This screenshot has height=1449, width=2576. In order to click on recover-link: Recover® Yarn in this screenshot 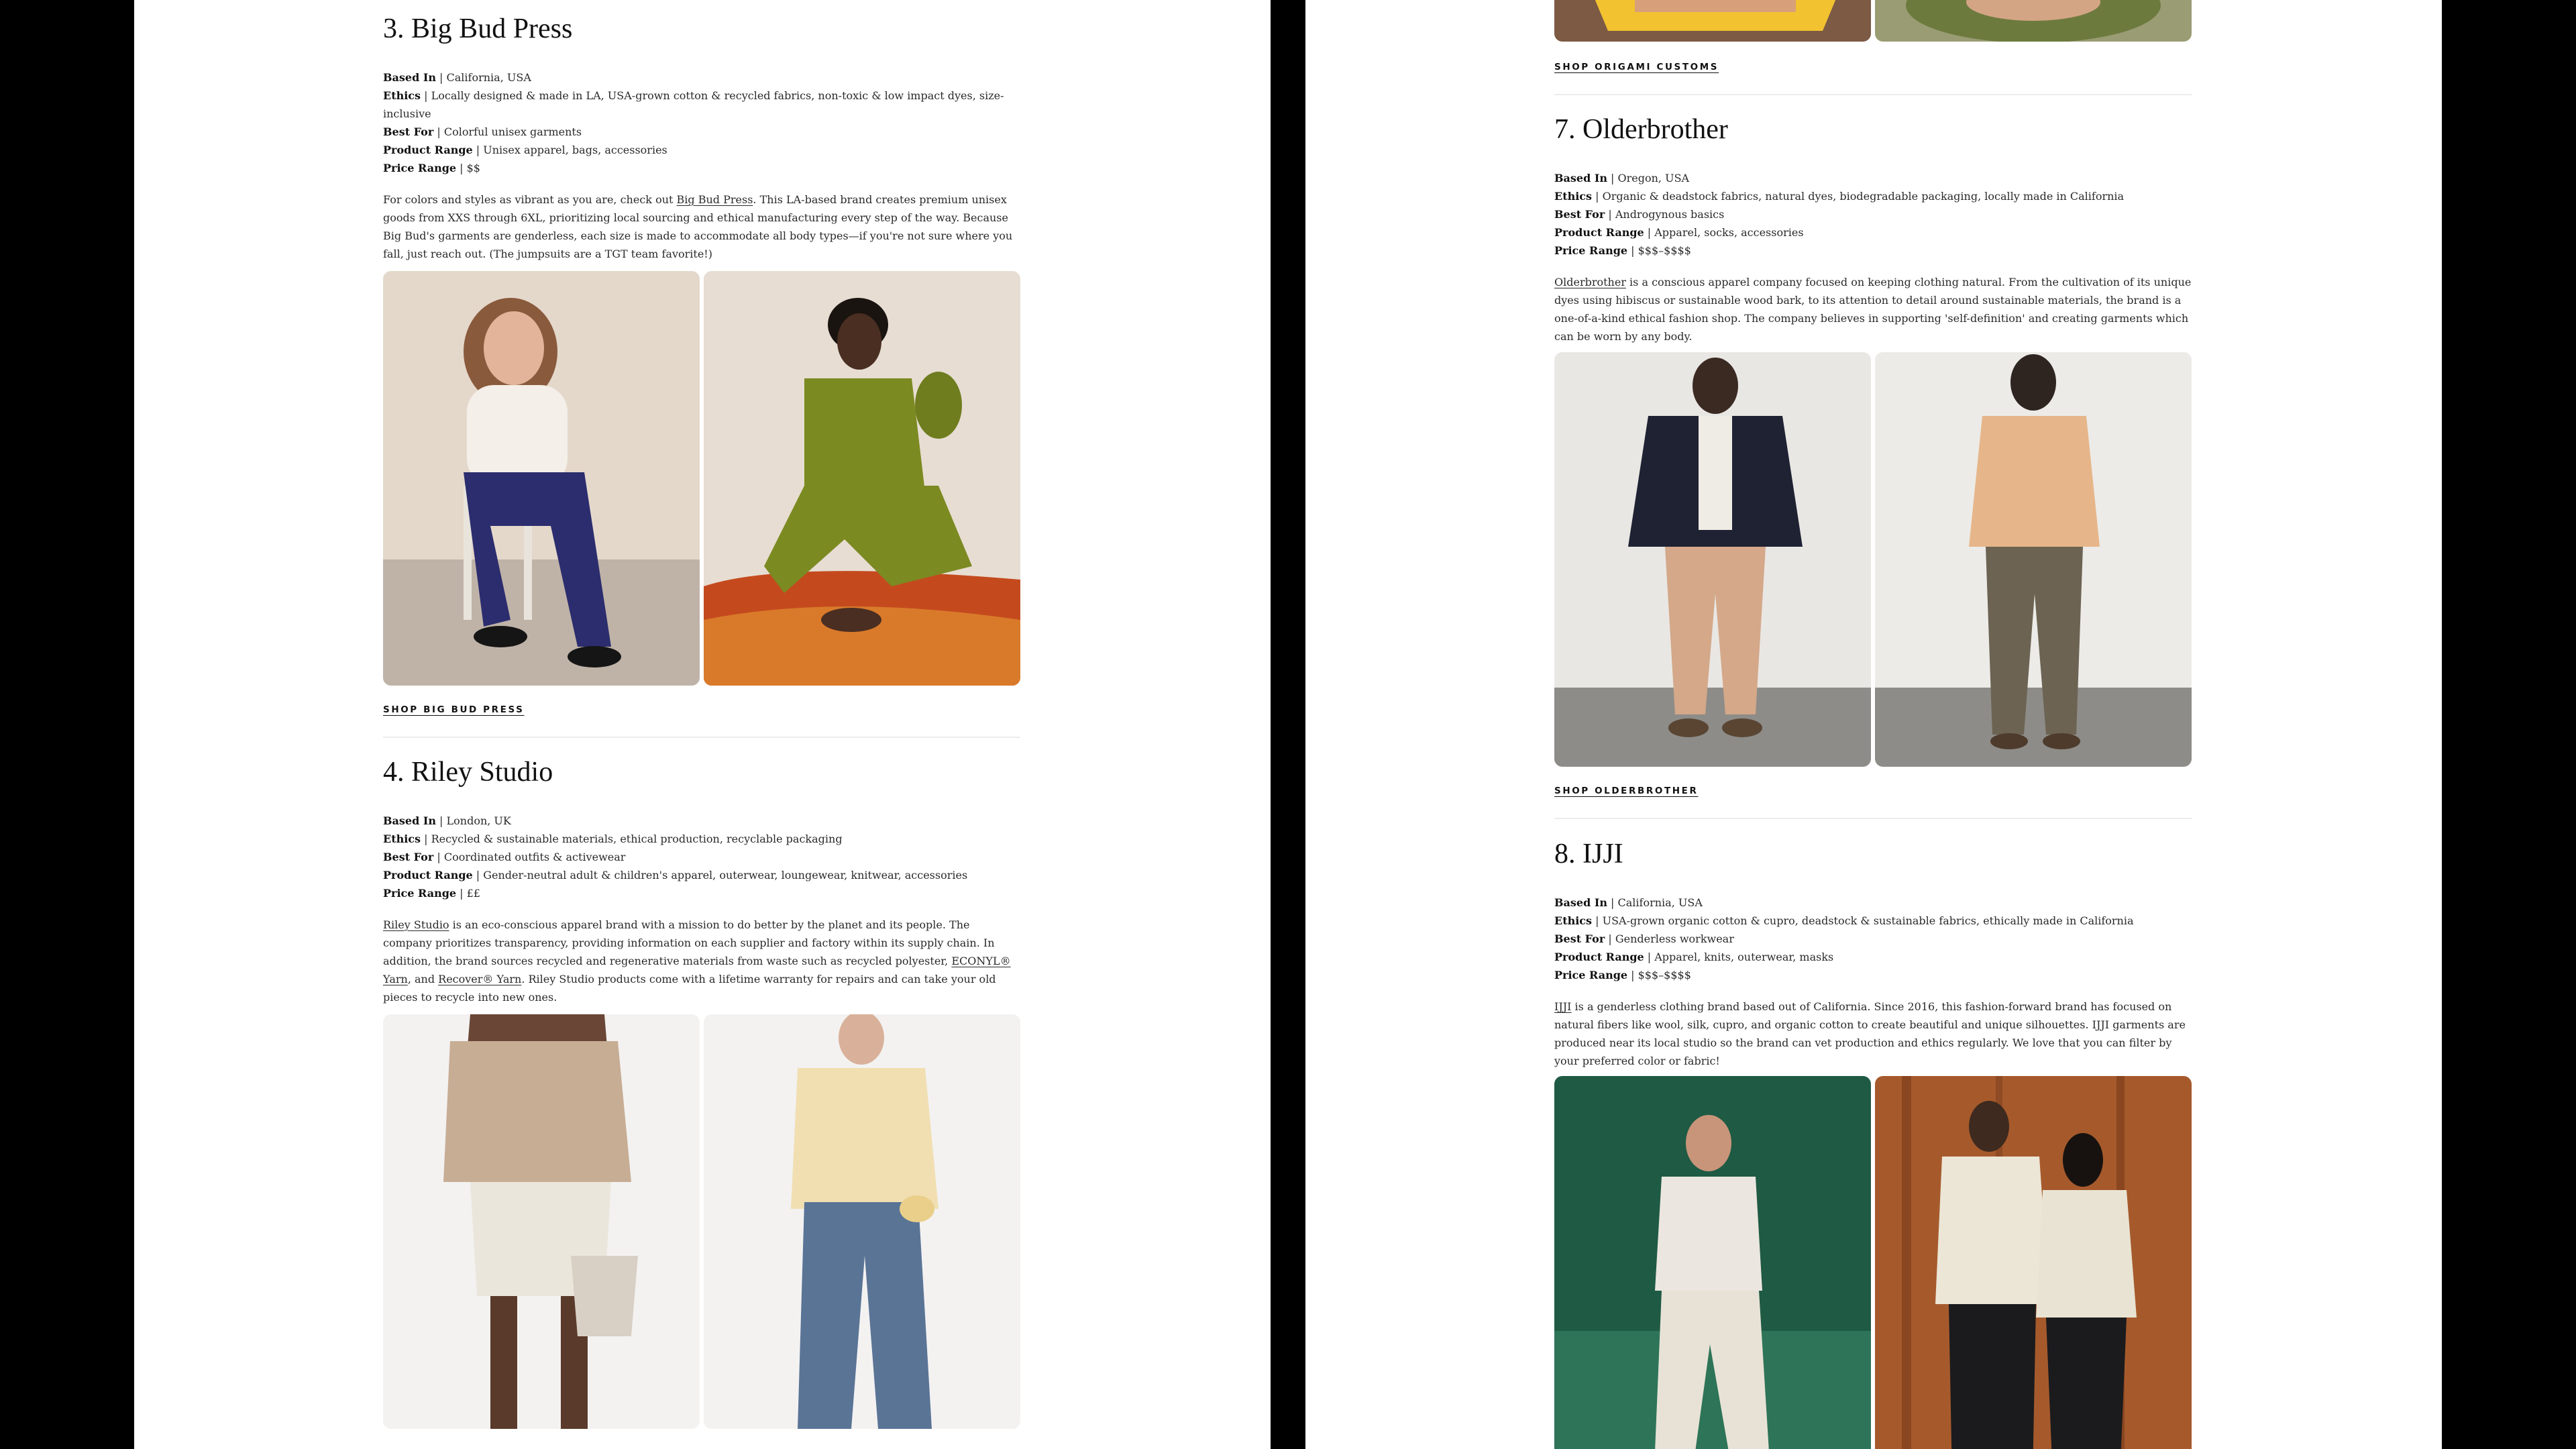, I will do `click(479, 979)`.